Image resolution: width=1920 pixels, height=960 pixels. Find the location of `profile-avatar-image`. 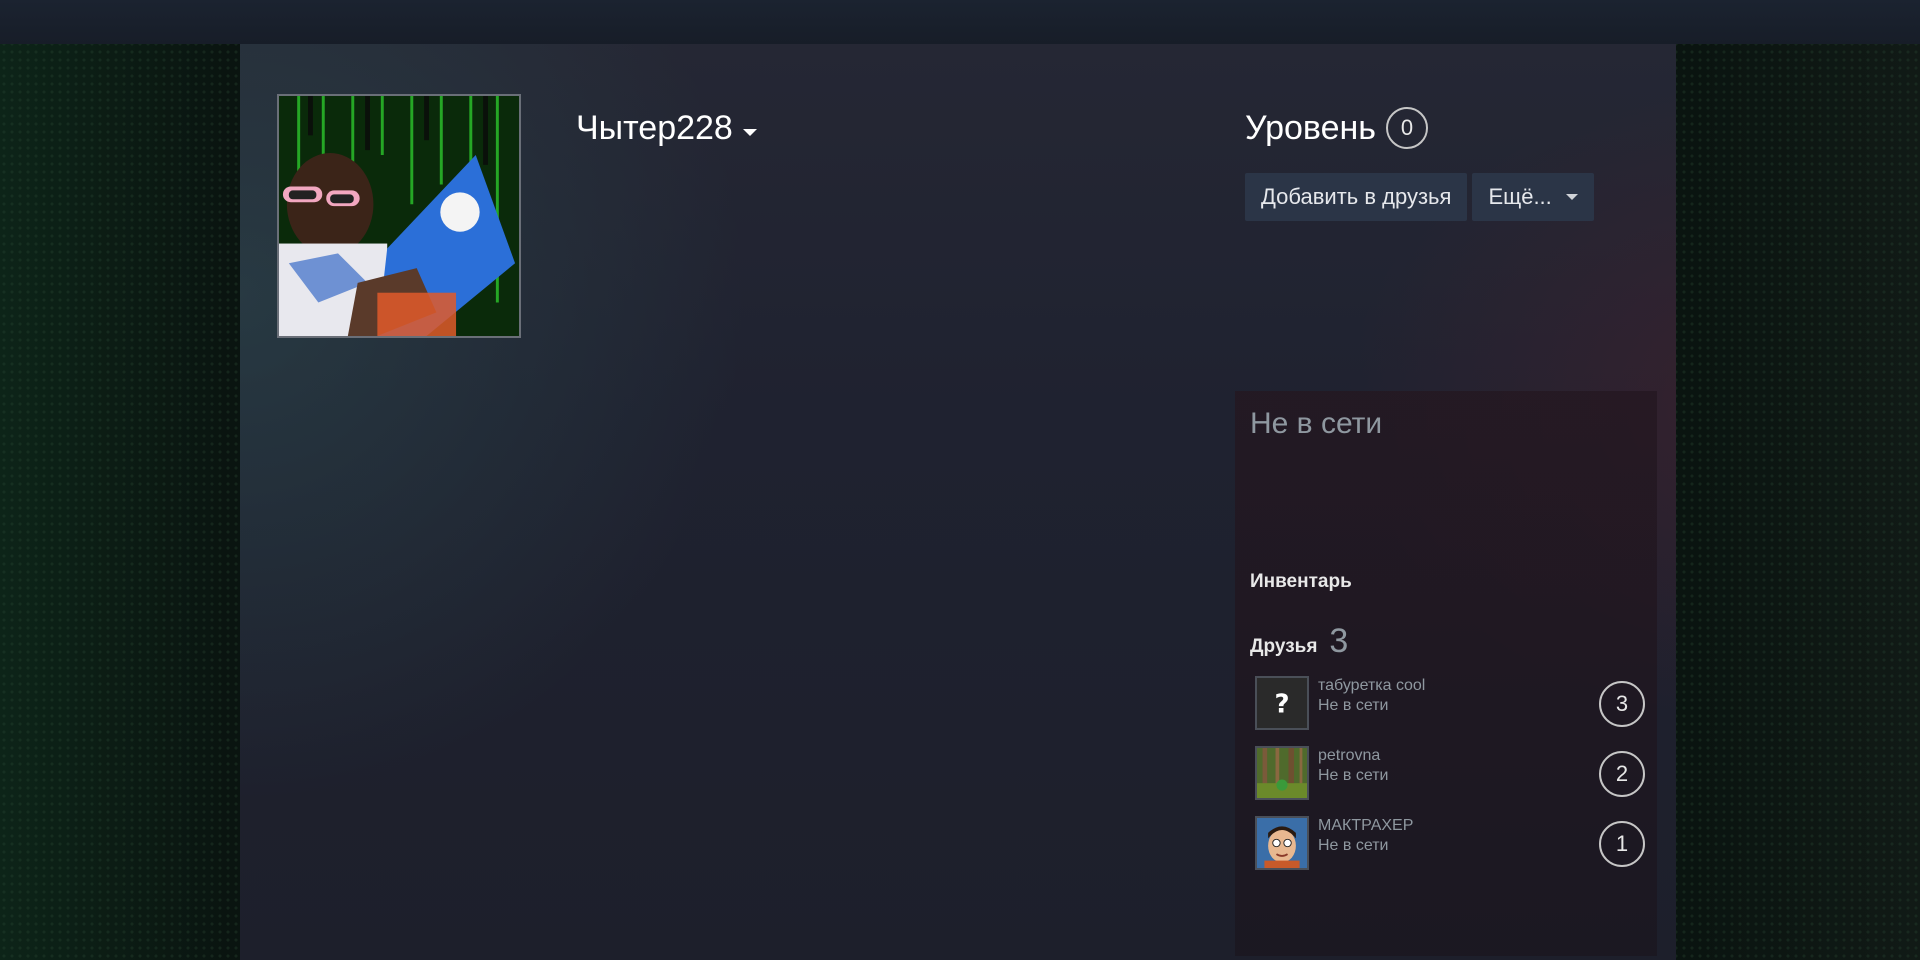

profile-avatar-image is located at coordinates (399, 216).